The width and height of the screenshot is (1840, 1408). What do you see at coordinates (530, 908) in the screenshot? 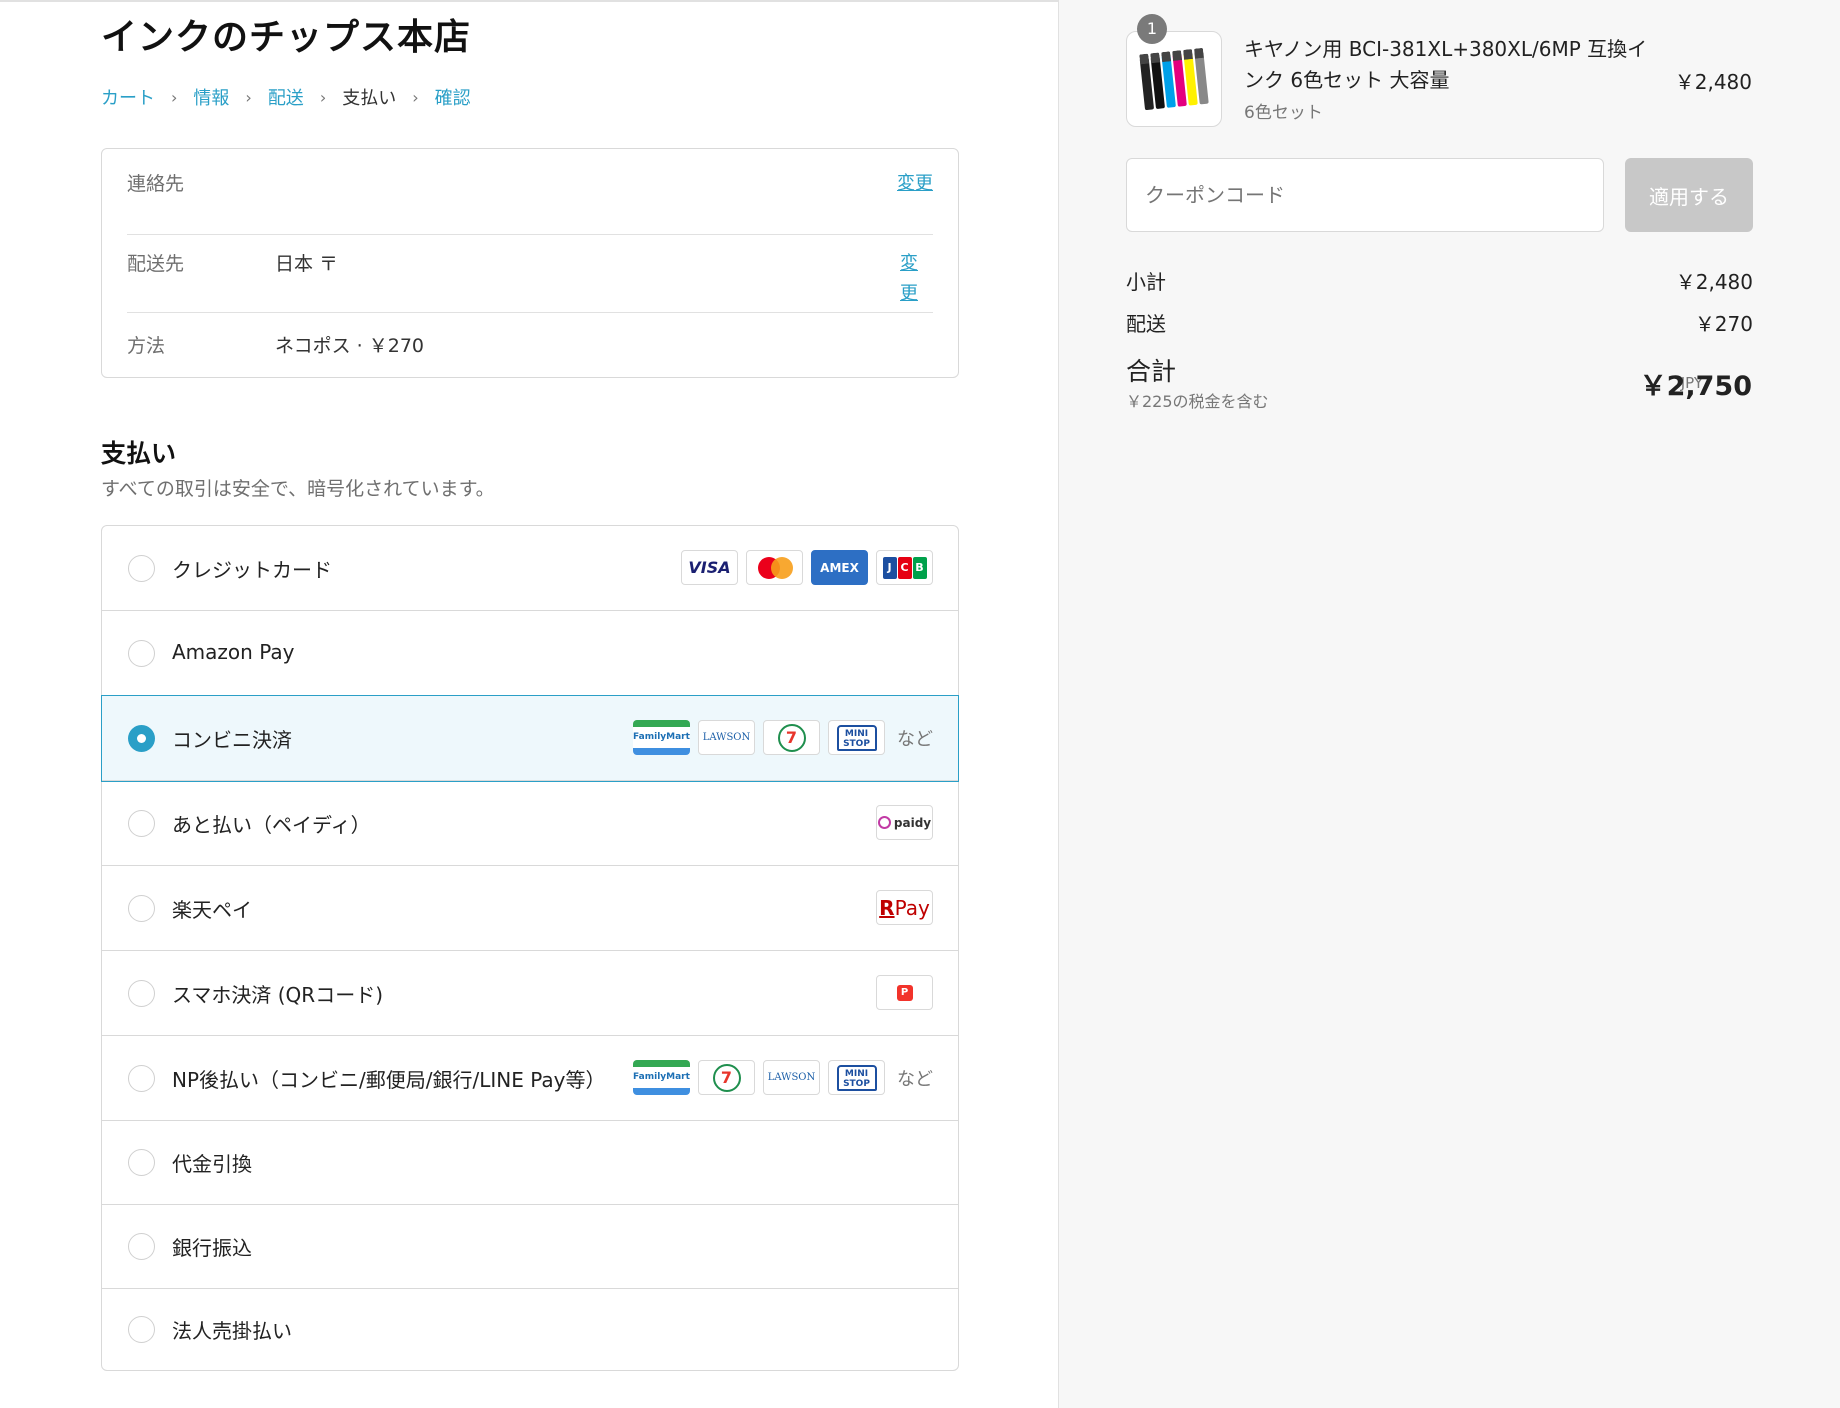
I see `payment-method-rakuten-pay: 楽天ペイ R Pay` at bounding box center [530, 908].